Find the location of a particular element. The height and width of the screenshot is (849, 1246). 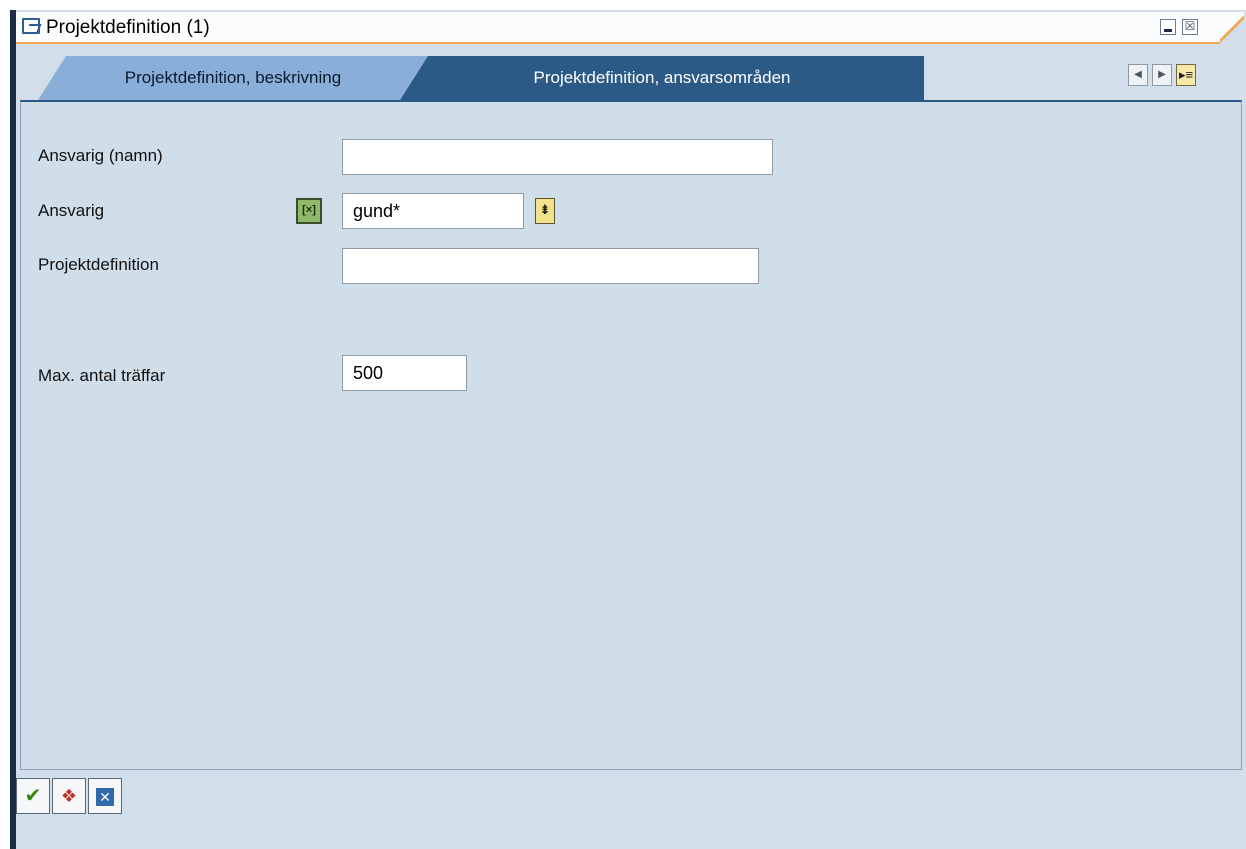

multiple-selection-button: ❖ is located at coordinates (69, 796).